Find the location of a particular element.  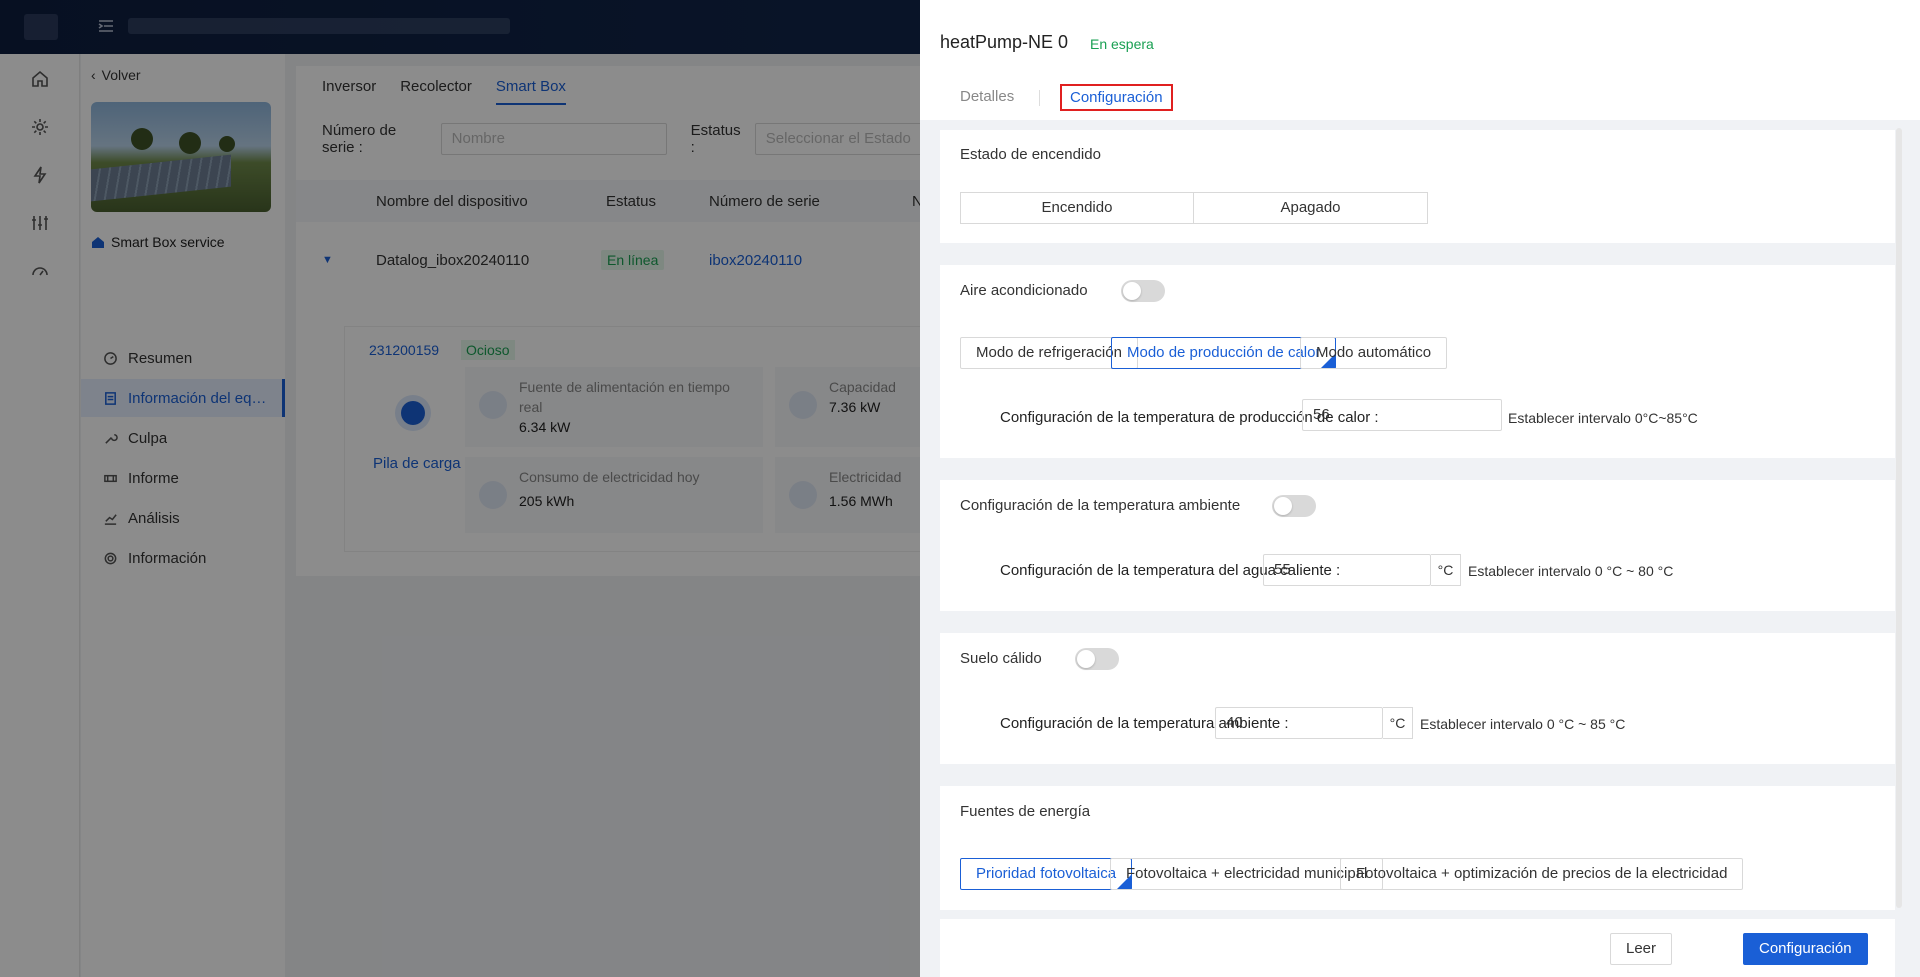

heating-temp-input: 56 is located at coordinates (1402, 415).